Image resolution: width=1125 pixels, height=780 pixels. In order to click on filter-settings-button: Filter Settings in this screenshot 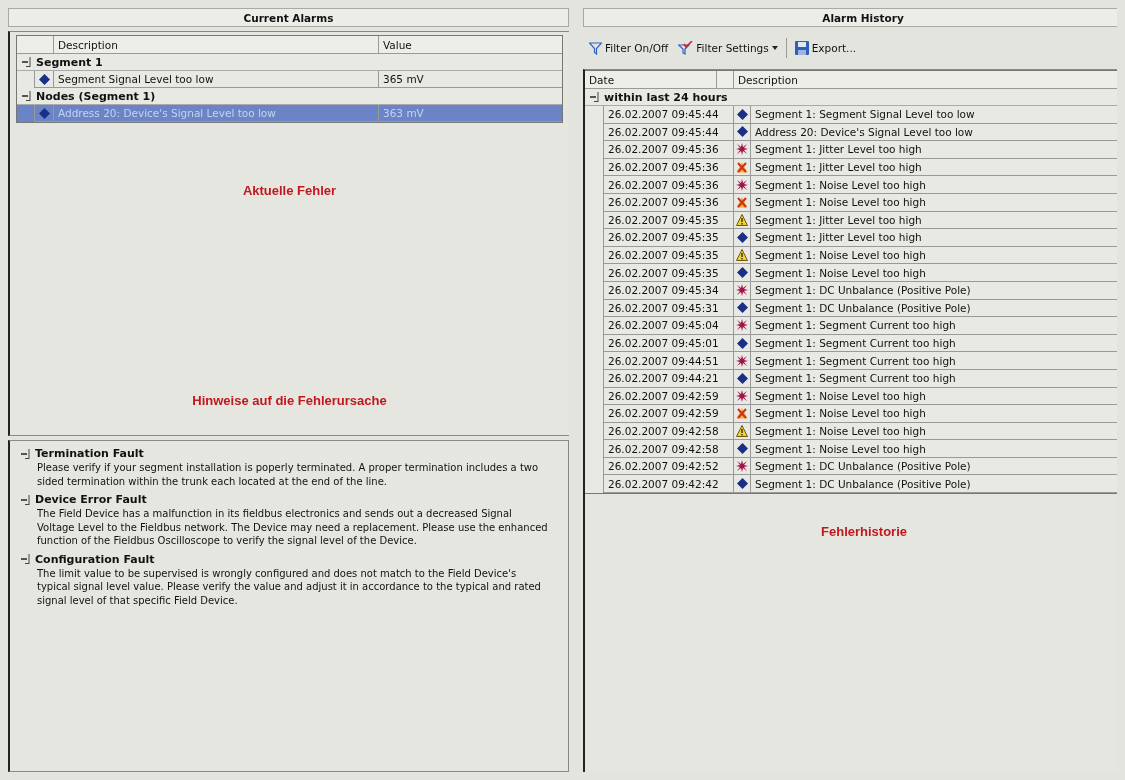, I will do `click(728, 48)`.